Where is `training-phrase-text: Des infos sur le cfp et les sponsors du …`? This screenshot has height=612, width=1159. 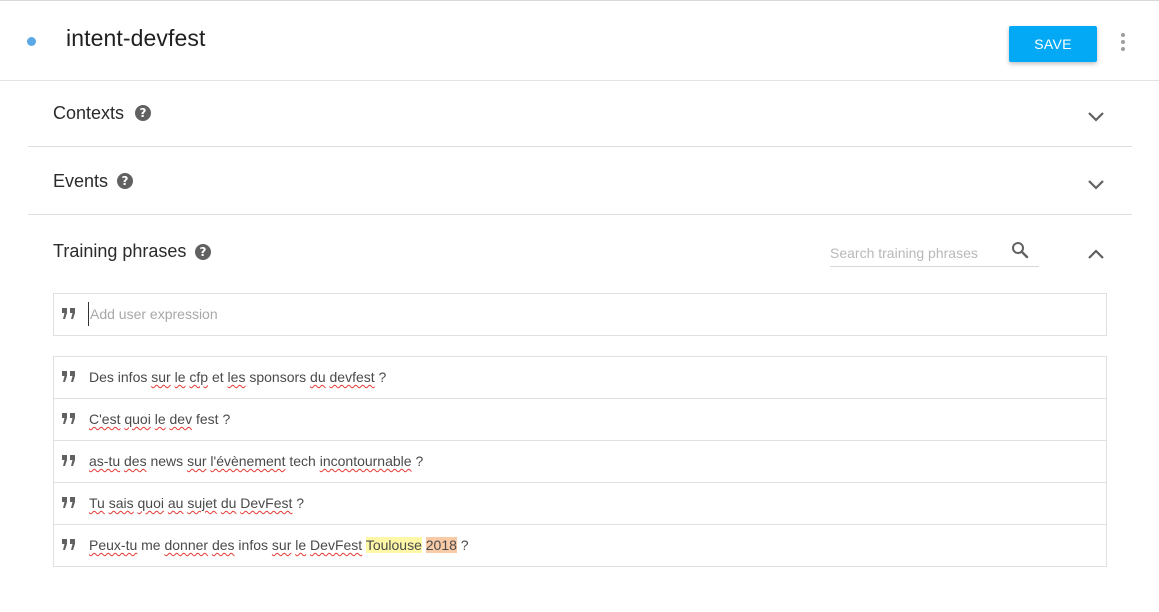 training-phrase-text: Des infos sur le cfp et les sponsors du … is located at coordinates (237, 377).